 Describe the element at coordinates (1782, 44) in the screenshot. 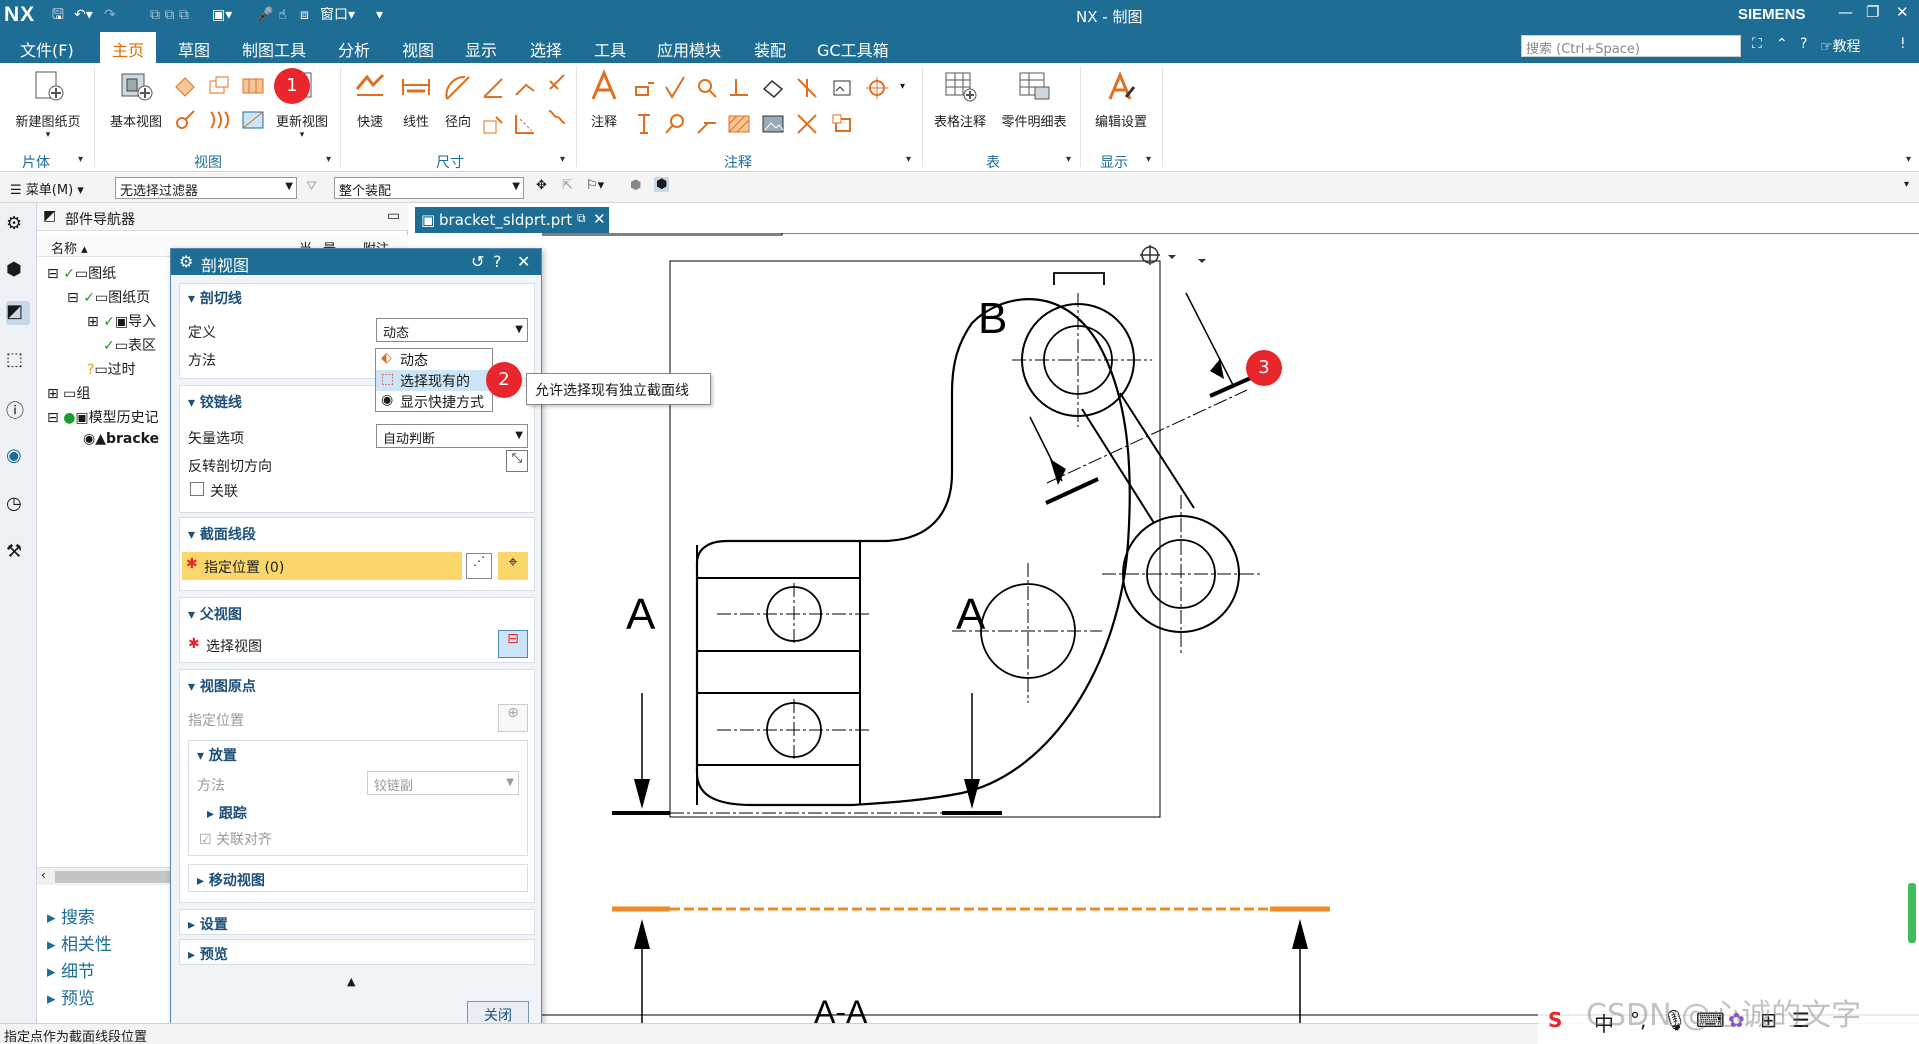

I see `collapse-ribbon-icon: ⌃` at that location.